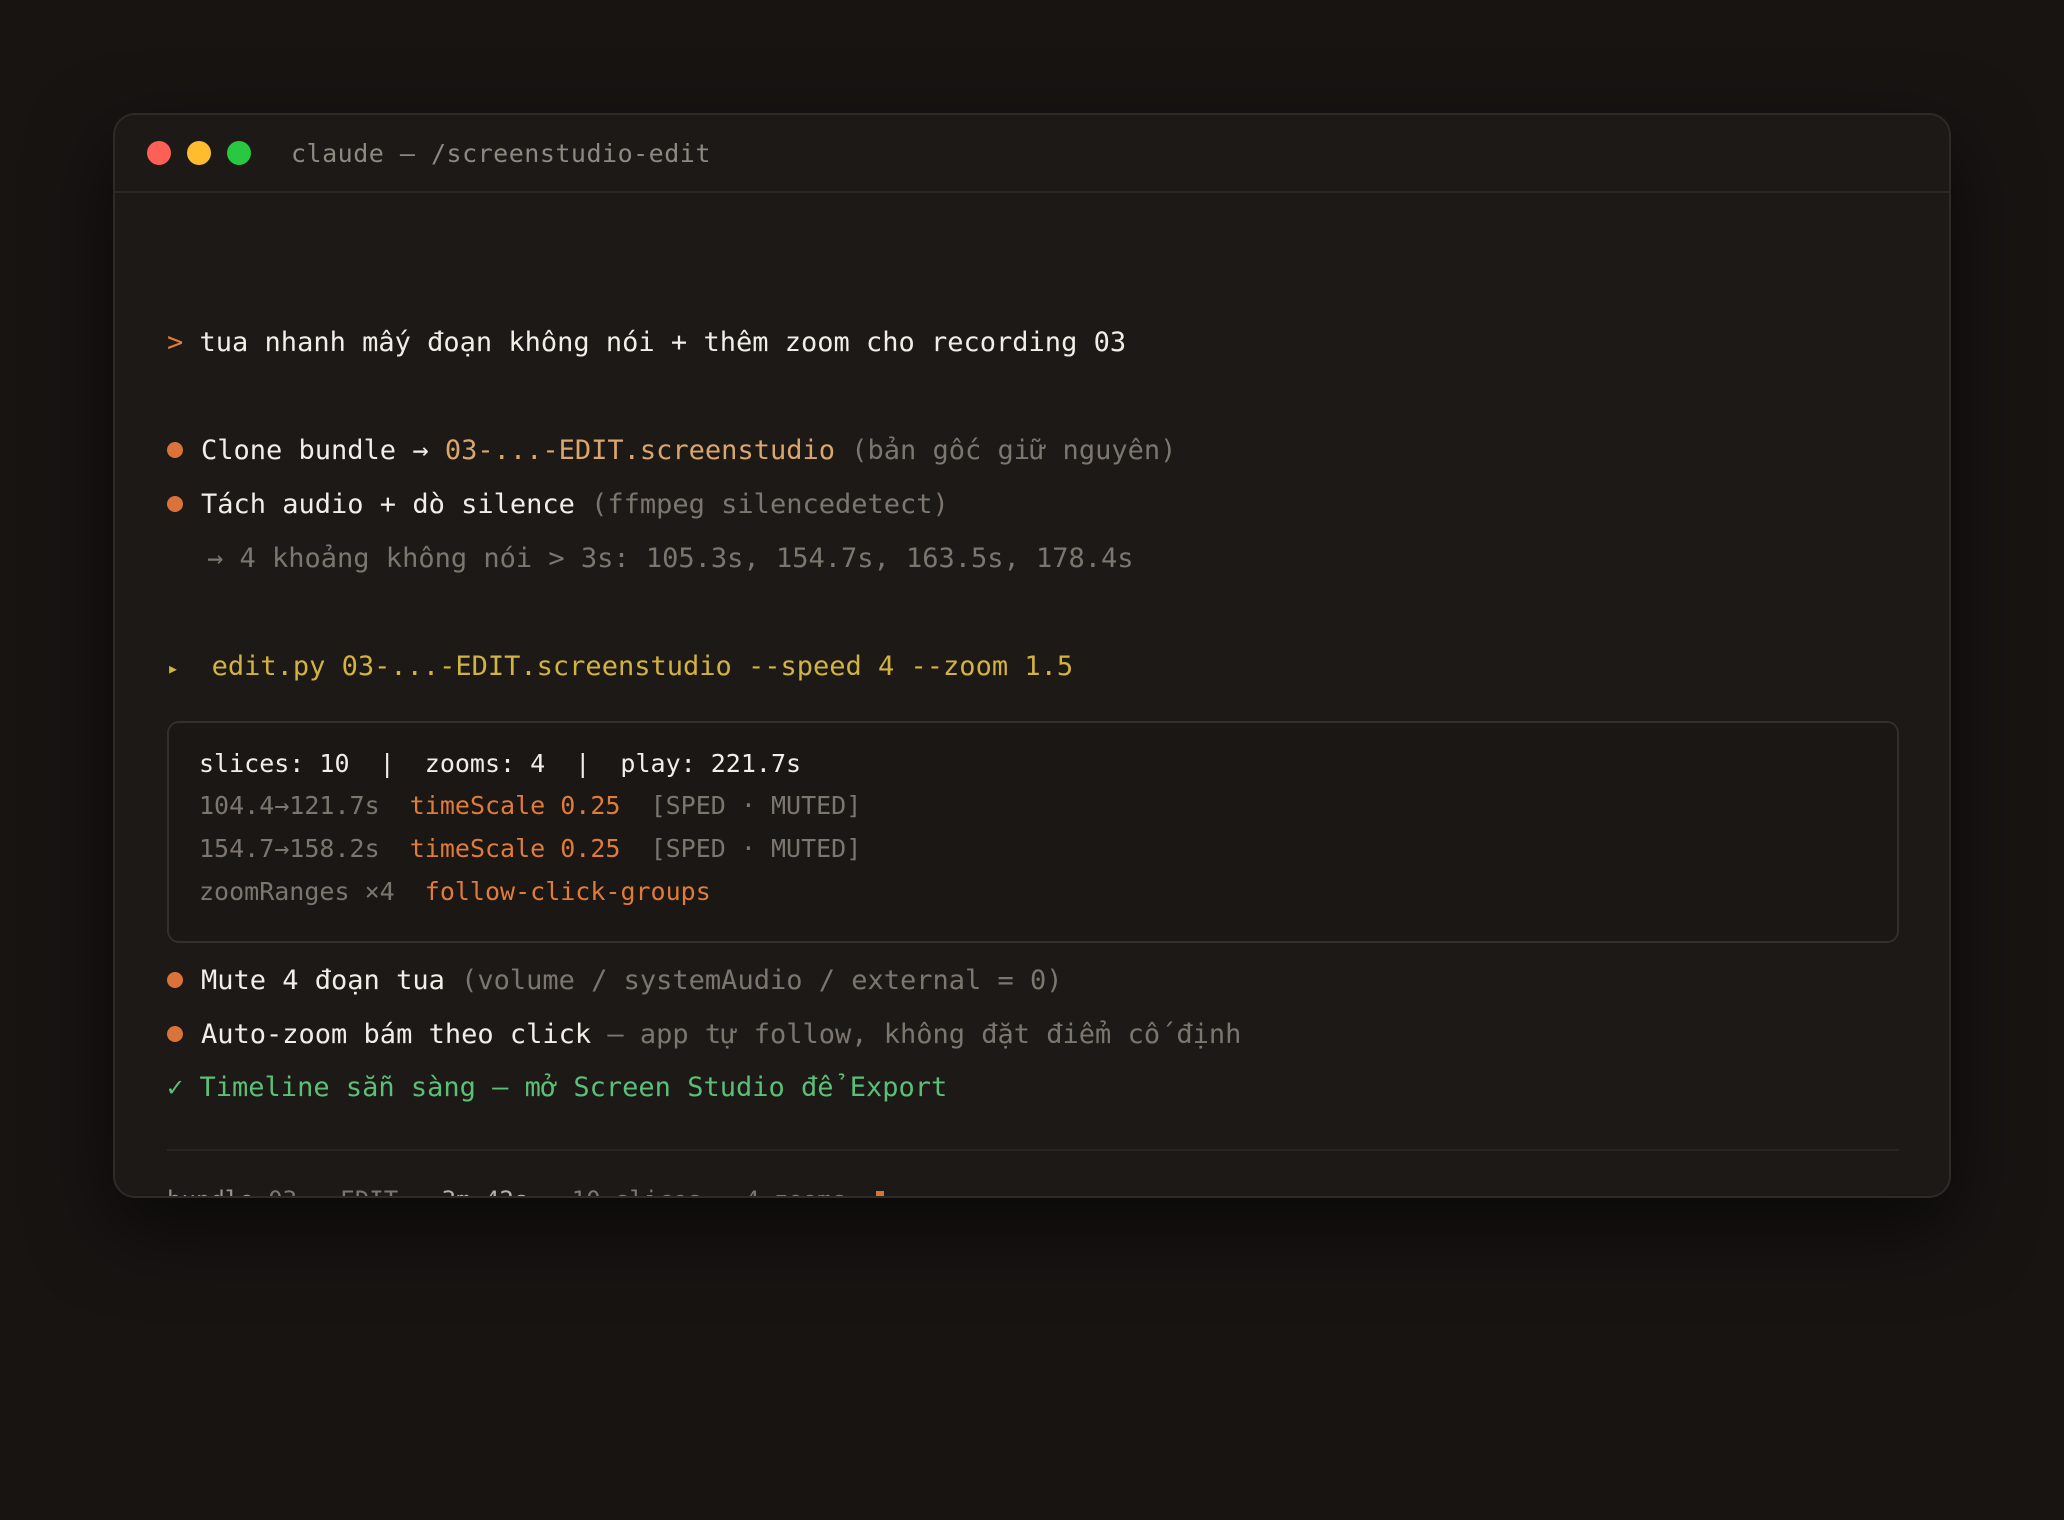 Image resolution: width=2064 pixels, height=1520 pixels. I want to click on status-details: · 10 slices · 4 zooms, so click(694, 1191).